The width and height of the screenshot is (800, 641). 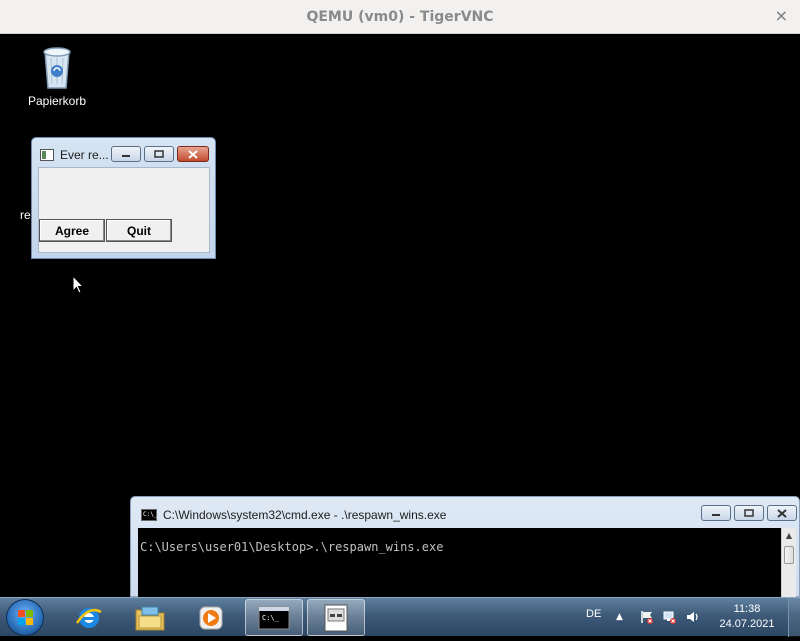 I want to click on taskbar-internet-explorer, so click(x=89, y=617).